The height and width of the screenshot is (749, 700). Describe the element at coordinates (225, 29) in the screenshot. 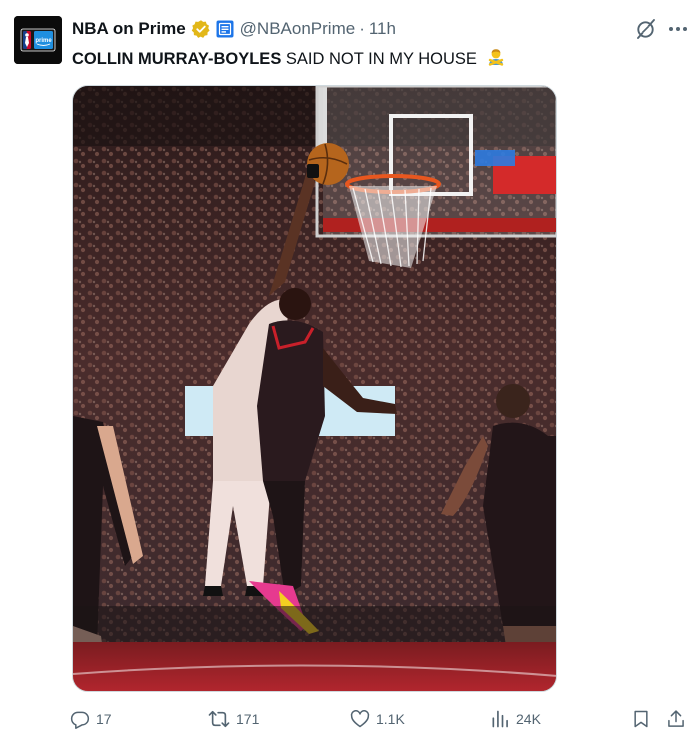

I see `affiliate-badge-icon` at that location.